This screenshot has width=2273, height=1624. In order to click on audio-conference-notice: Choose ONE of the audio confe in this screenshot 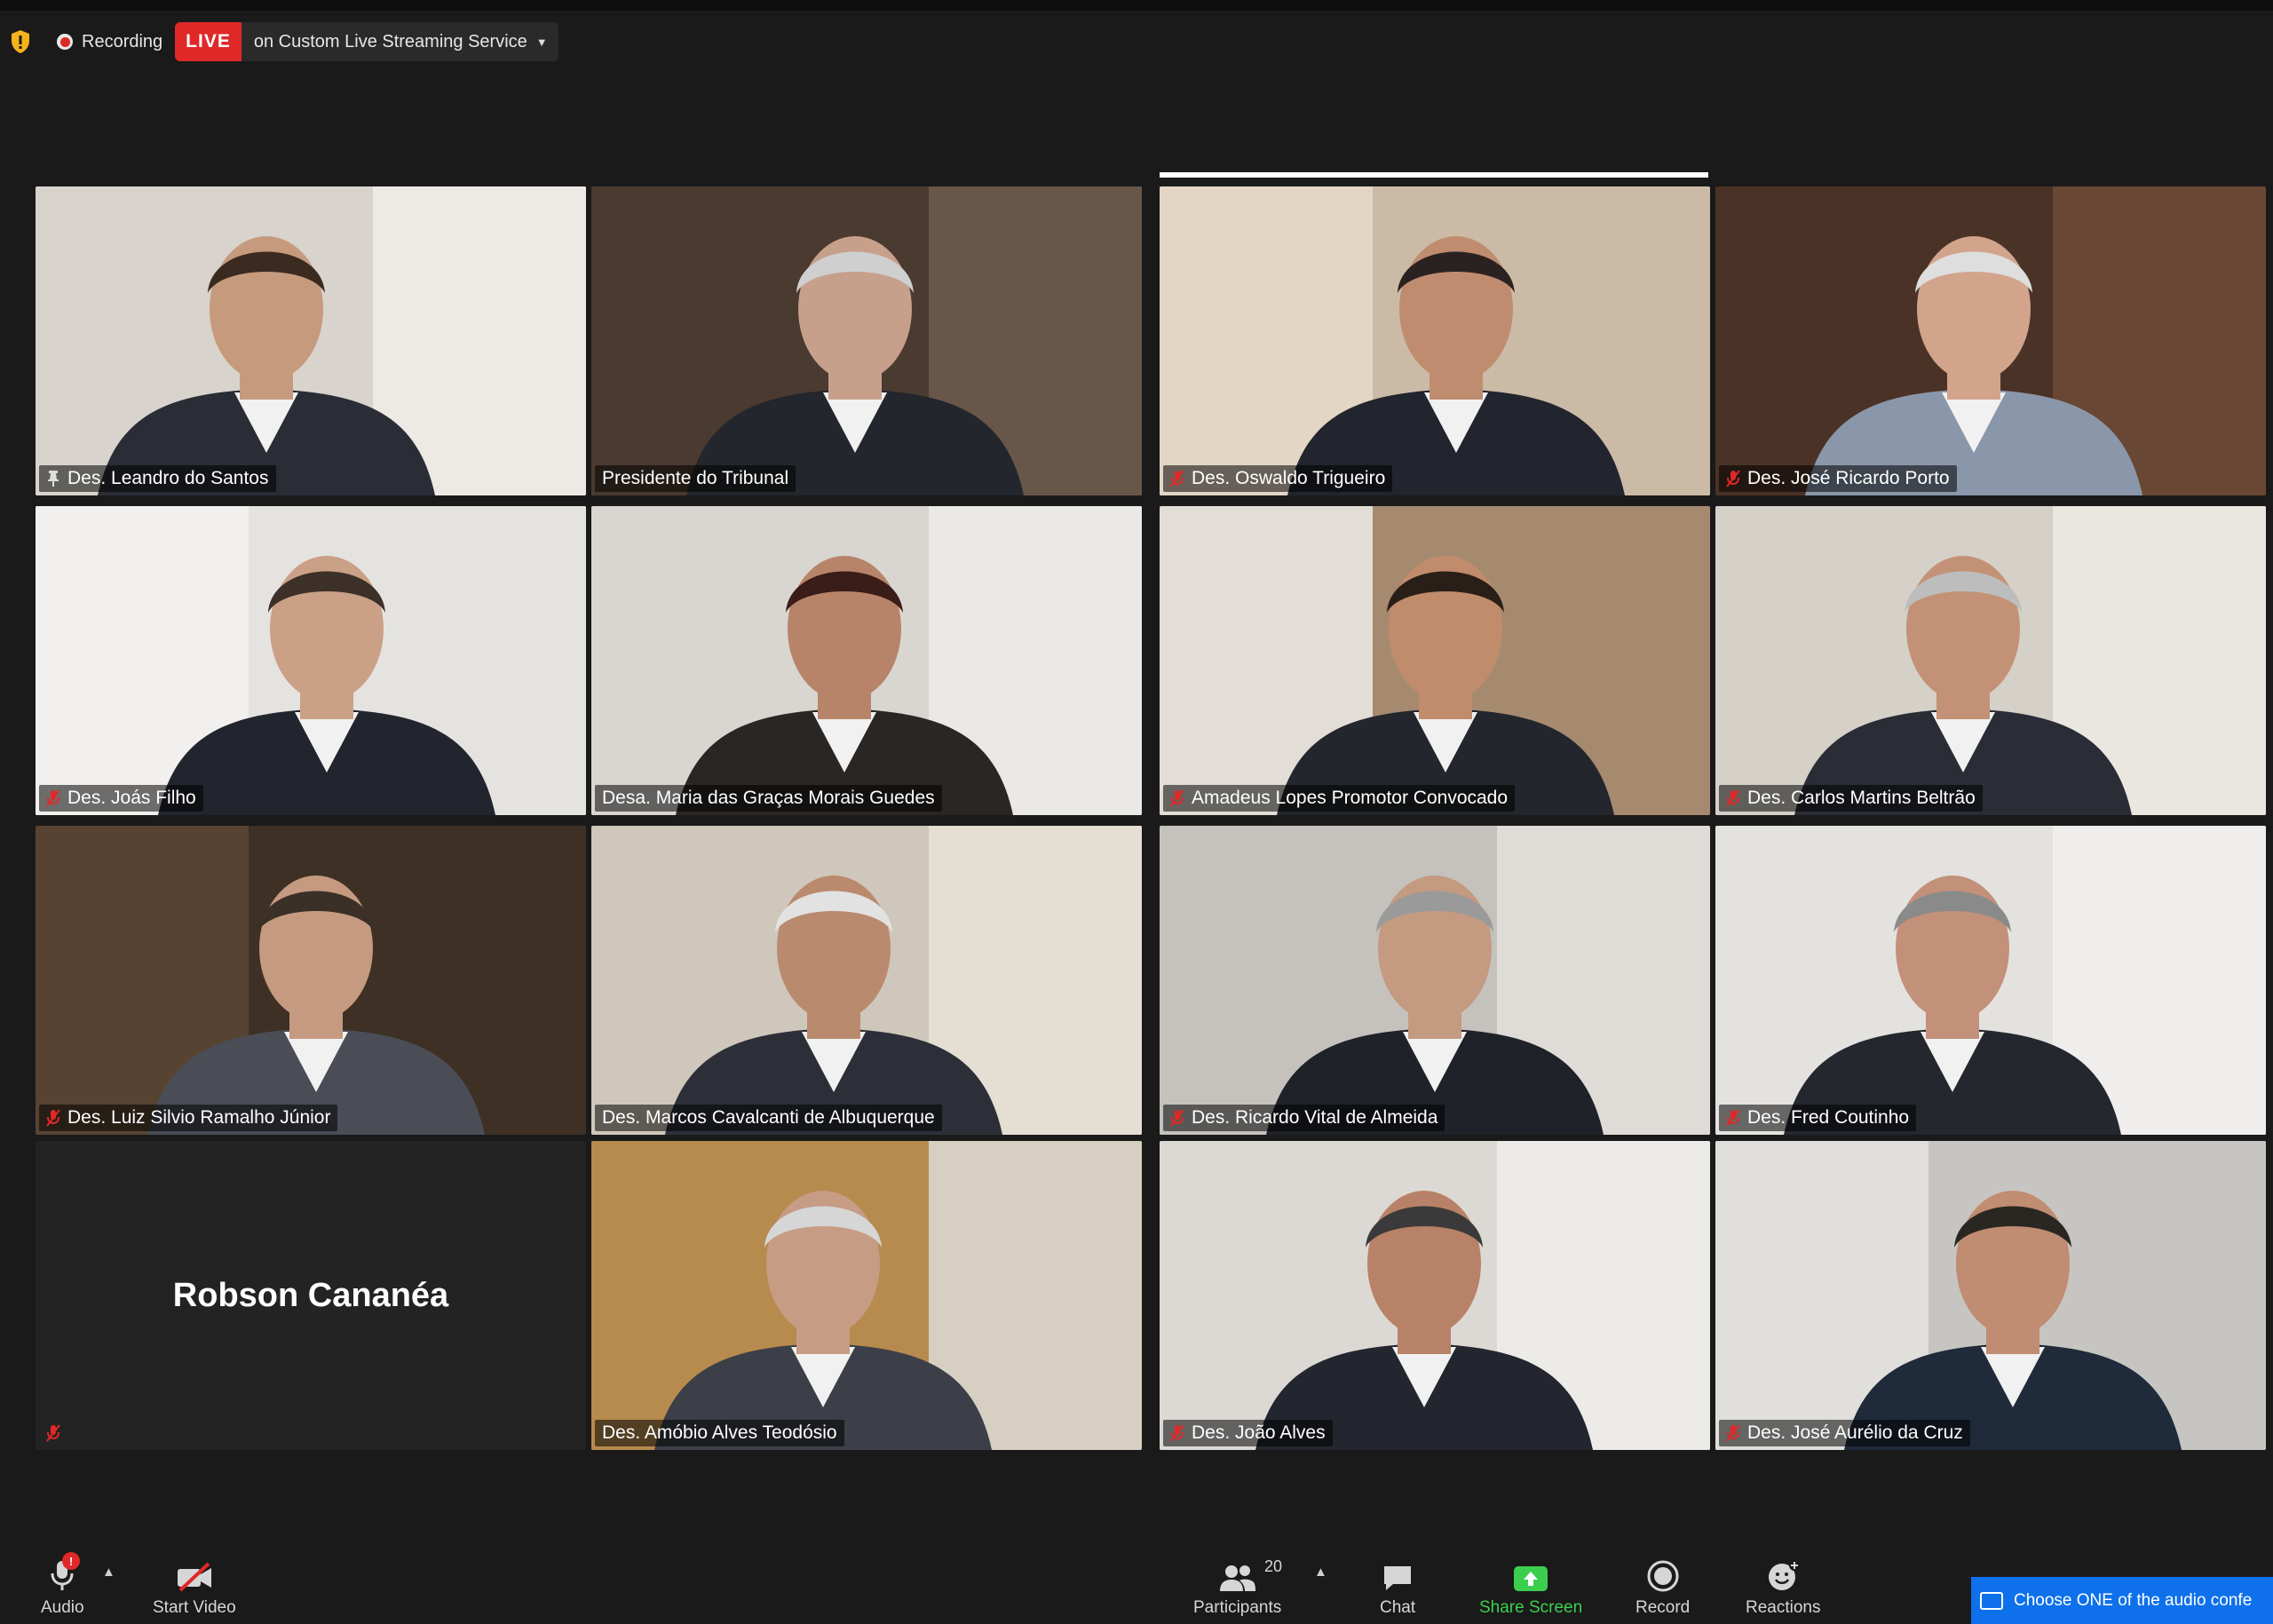, I will do `click(2122, 1600)`.